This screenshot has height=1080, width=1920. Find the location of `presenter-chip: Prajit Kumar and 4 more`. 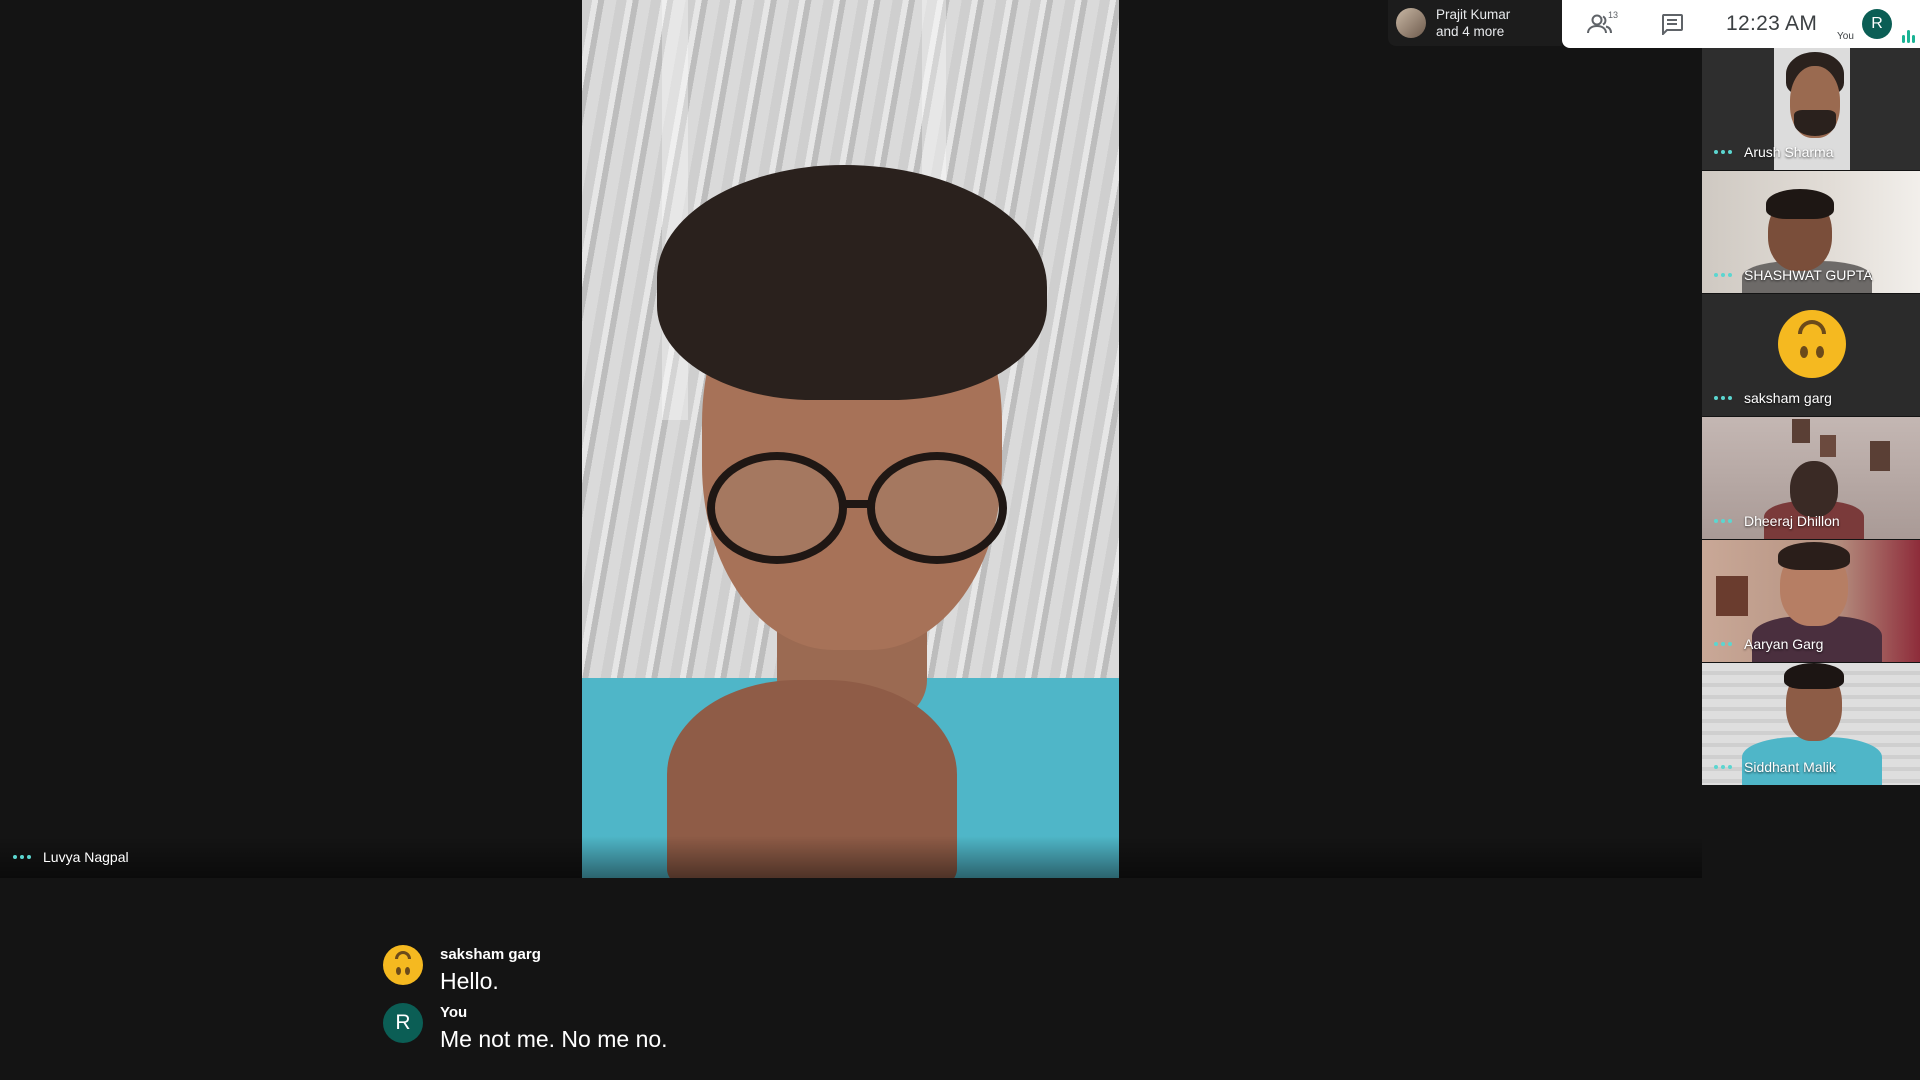

presenter-chip: Prajit Kumar and 4 more is located at coordinates (1475, 23).